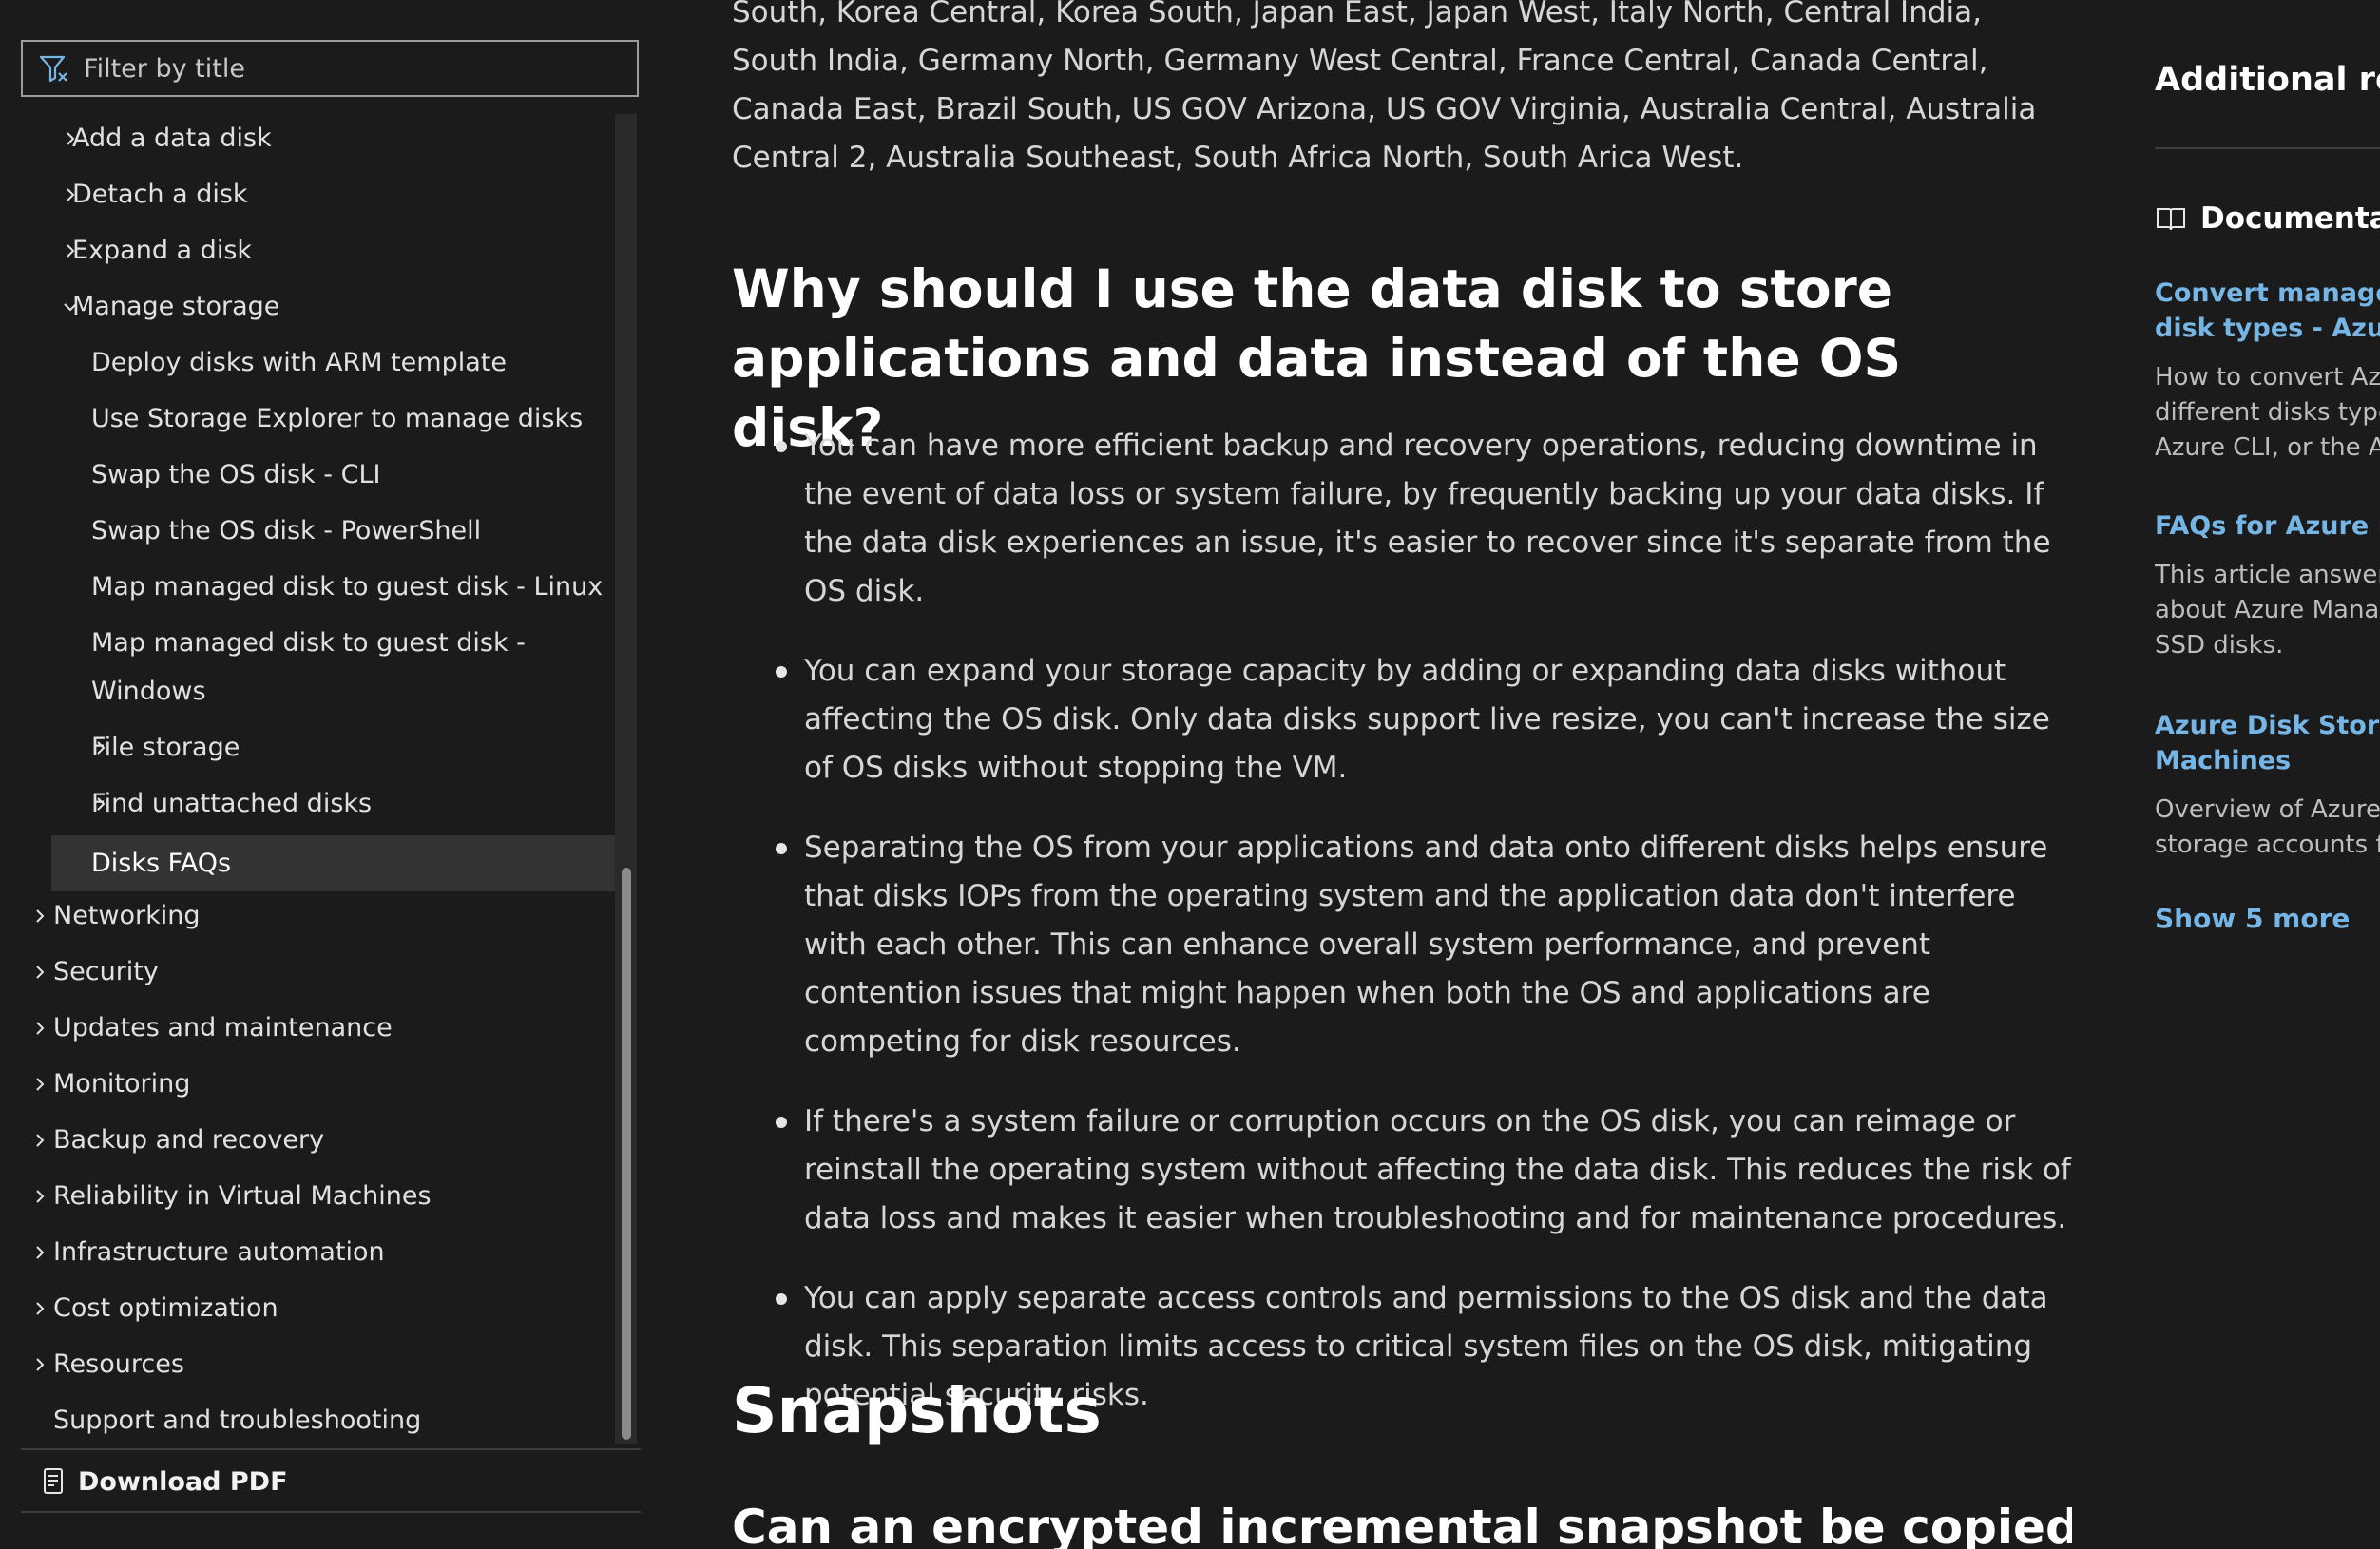  I want to click on resource-link-description: Azure CLI, or the Az, so click(2267, 448).